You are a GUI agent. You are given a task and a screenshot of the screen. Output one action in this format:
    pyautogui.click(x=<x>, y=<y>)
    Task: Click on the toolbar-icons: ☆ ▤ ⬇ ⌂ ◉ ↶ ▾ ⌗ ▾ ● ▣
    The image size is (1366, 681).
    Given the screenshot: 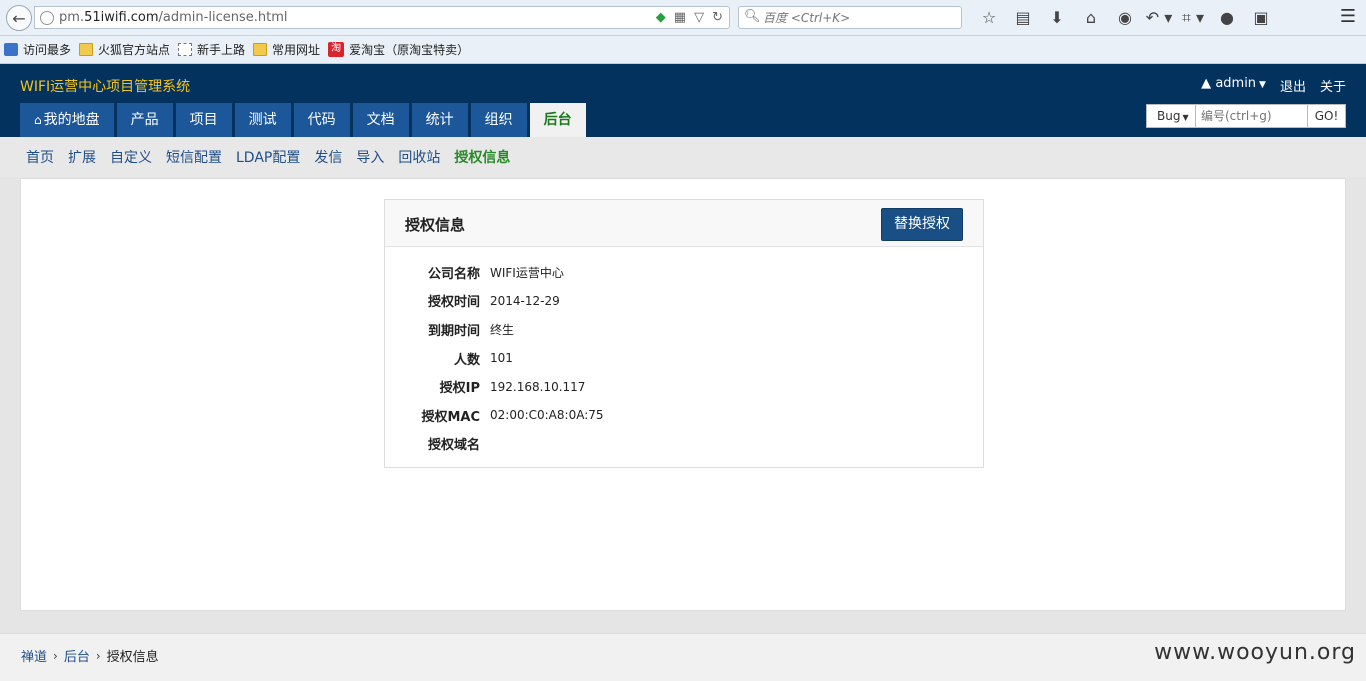 What is the action you would take?
    pyautogui.click(x=1125, y=18)
    